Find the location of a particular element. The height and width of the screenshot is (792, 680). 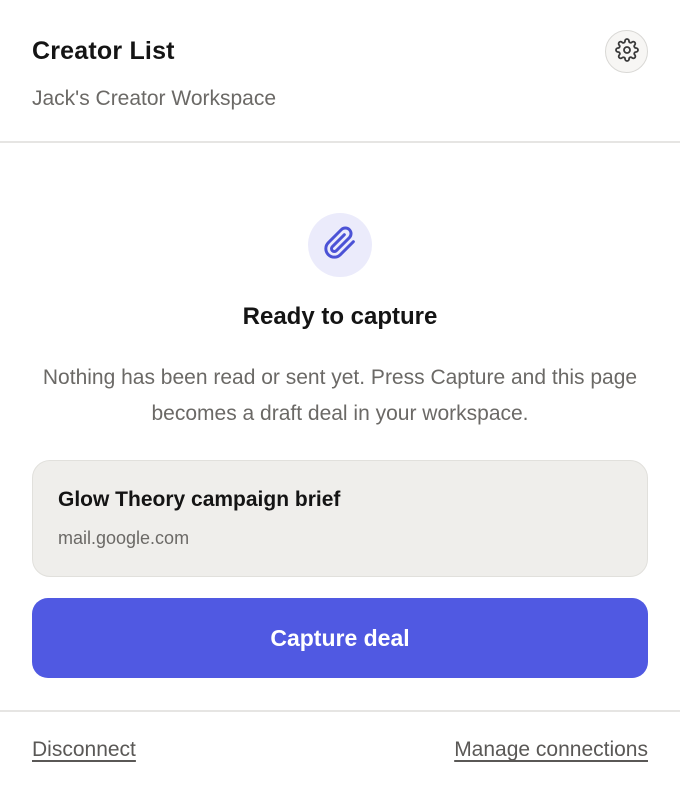

capture-deal-button: Capture deal is located at coordinates (340, 638).